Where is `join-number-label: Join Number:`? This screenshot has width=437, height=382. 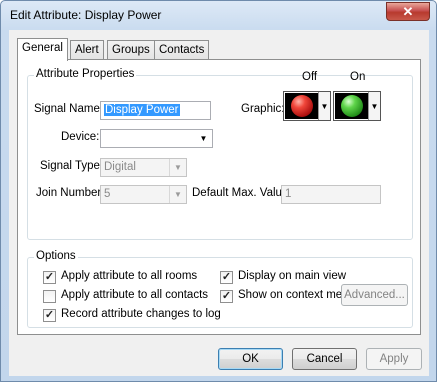
join-number-label: Join Number: is located at coordinates (70, 193).